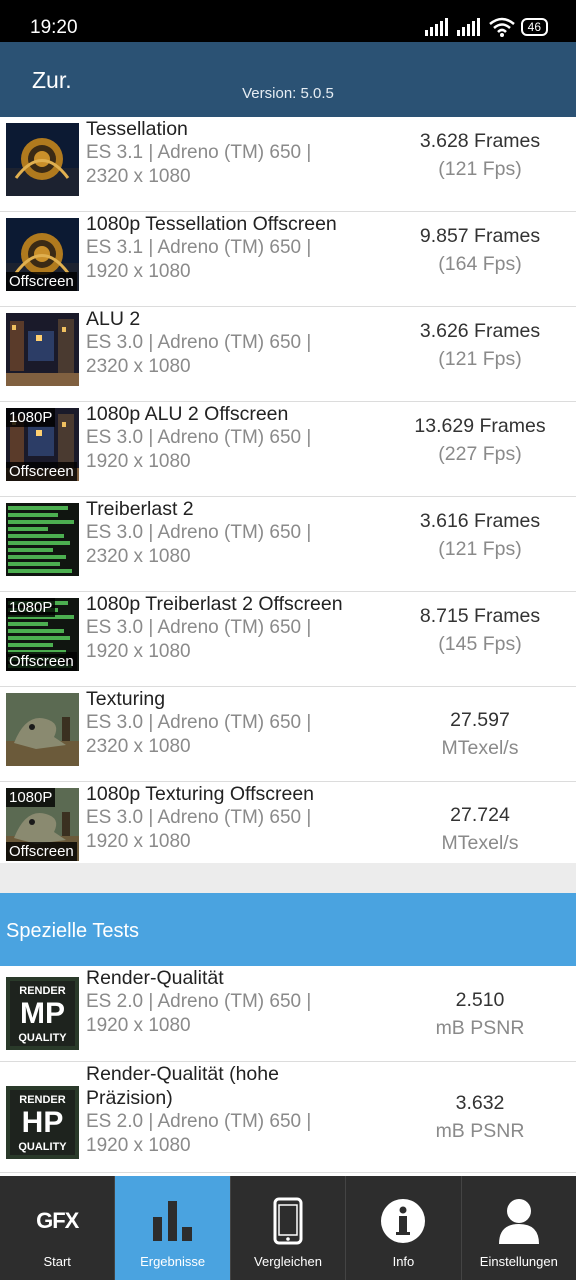  Describe the element at coordinates (42, 349) in the screenshot. I see `alu-icon` at that location.